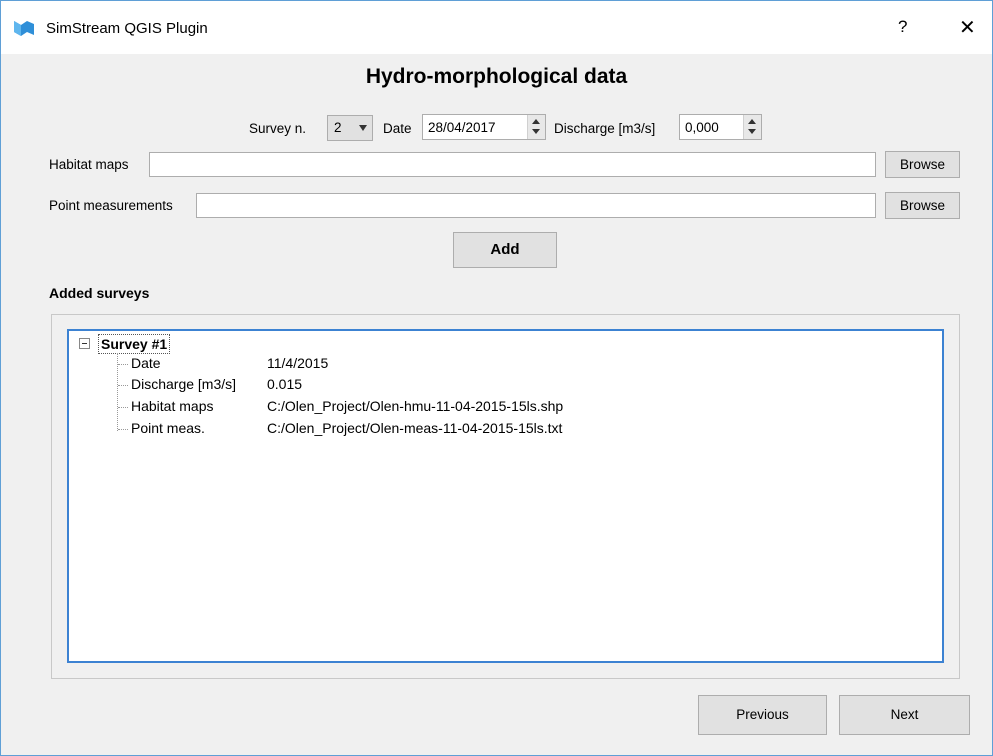  I want to click on date-label: Date, so click(397, 128).